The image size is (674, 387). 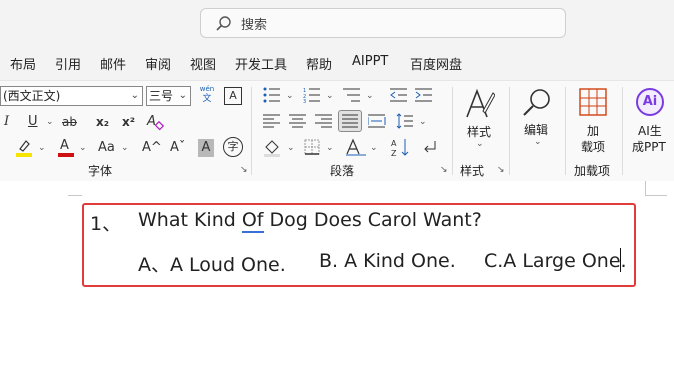 I want to click on editing-button-label: 编辑, so click(x=536, y=130).